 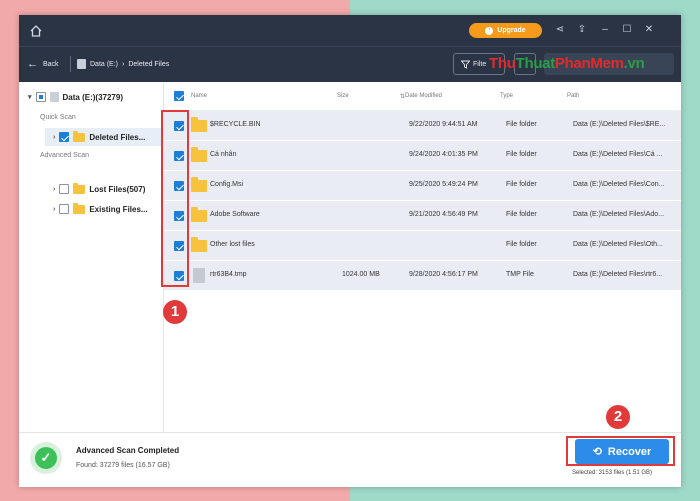 I want to click on maximize-icon: ☐, so click(x=627, y=30).